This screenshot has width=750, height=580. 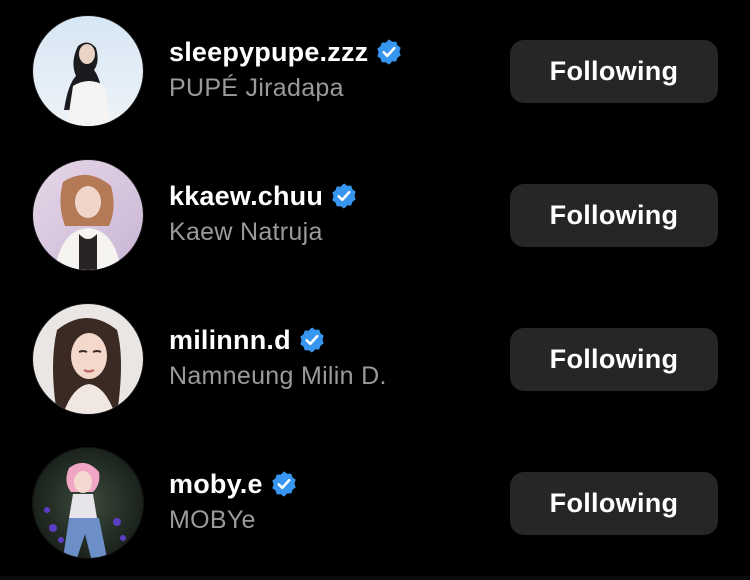 I want to click on username-line: milinnn.d, so click(x=329, y=340).